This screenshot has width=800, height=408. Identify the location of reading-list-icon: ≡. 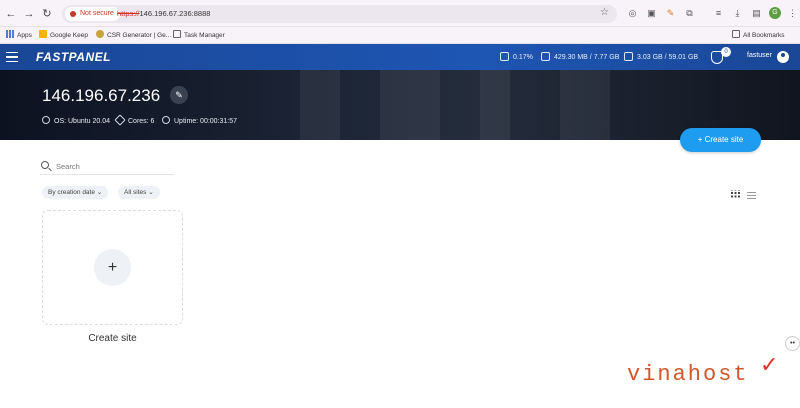
(718, 13).